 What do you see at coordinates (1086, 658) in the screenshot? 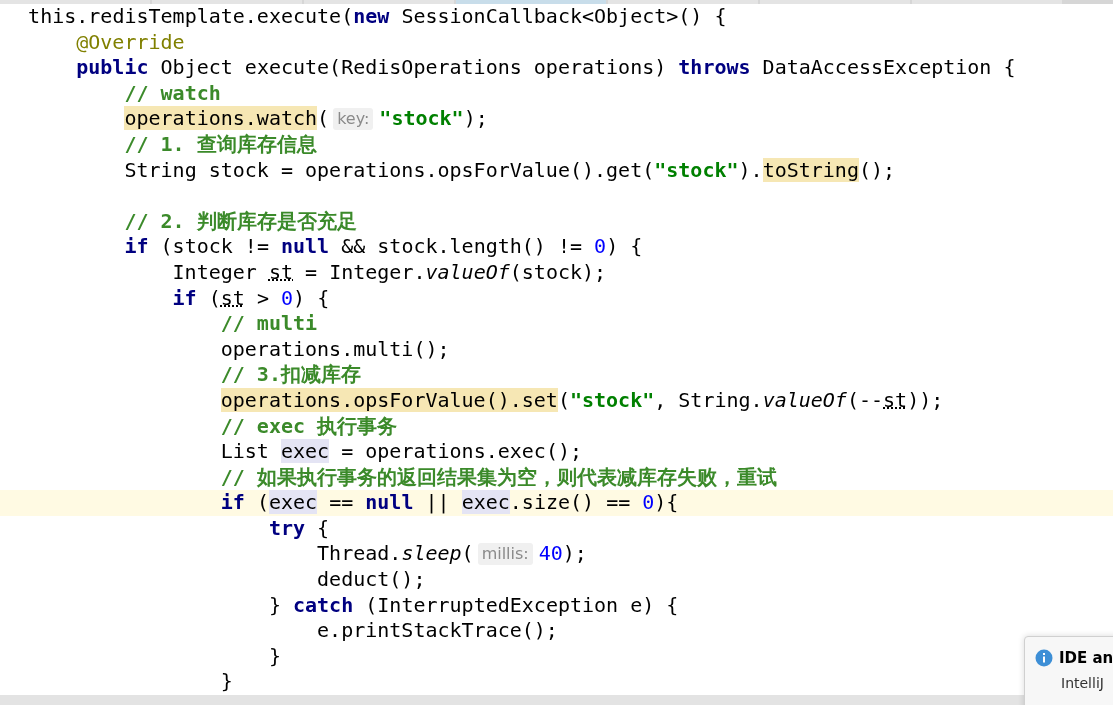
I see `notification-title: IDE an` at bounding box center [1086, 658].